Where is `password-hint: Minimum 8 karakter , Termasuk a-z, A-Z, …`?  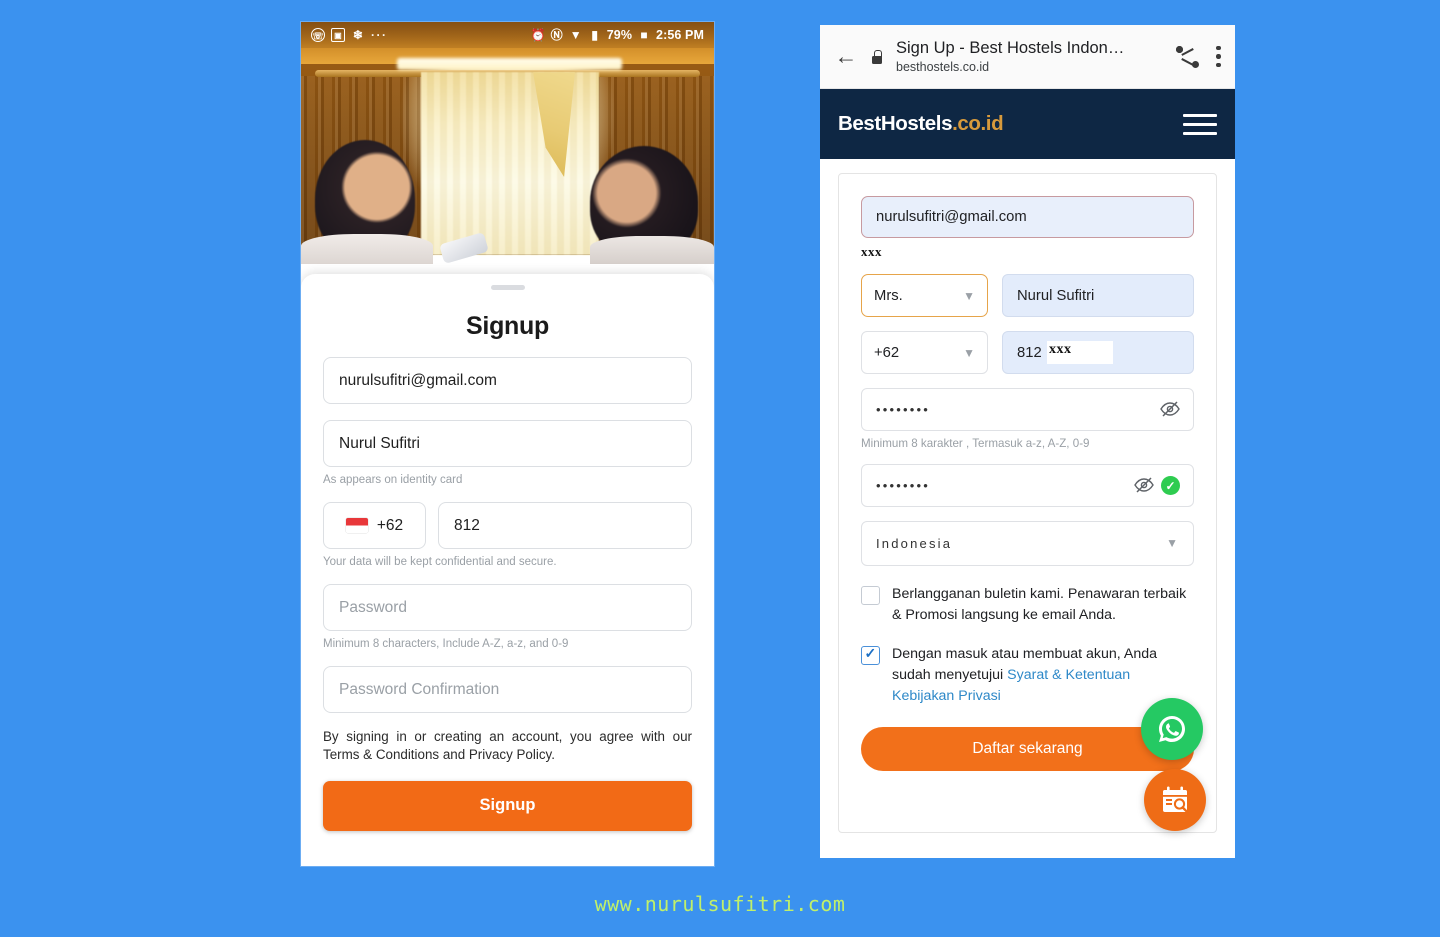
password-hint: Minimum 8 karakter , Termasuk a-z, A-Z, … is located at coordinates (975, 443).